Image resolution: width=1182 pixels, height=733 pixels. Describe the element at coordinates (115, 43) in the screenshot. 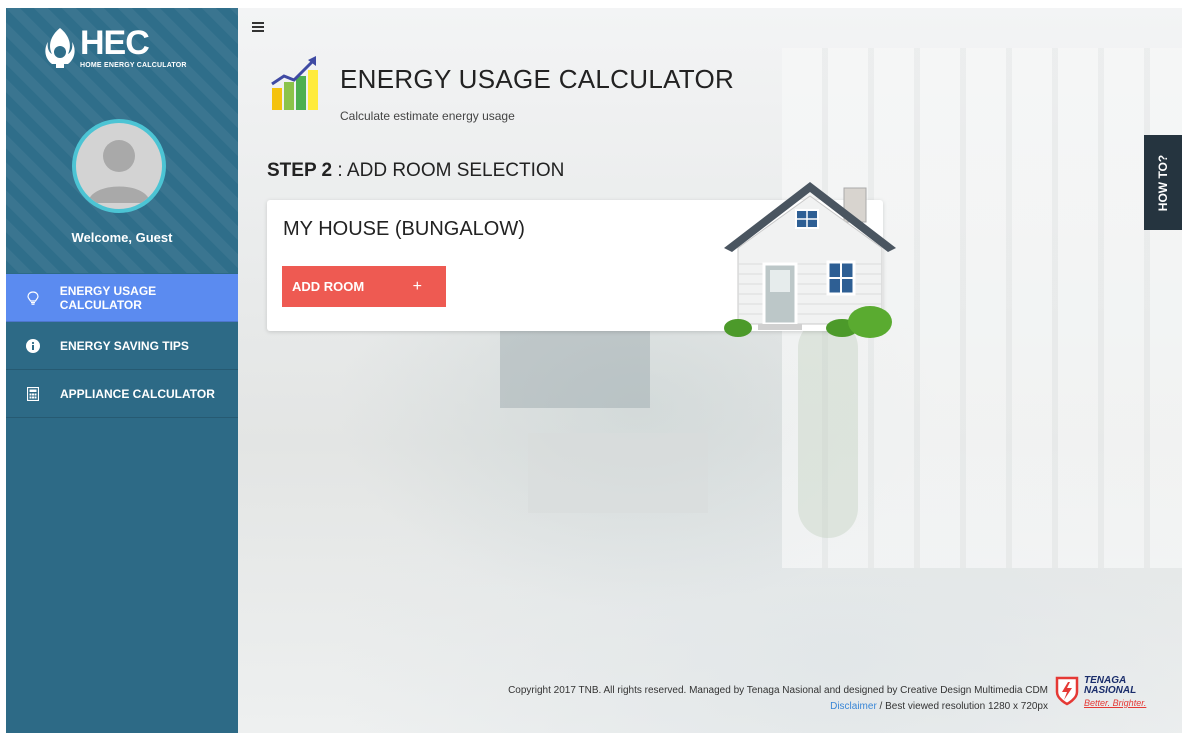

I see `logo-title: HEC` at that location.